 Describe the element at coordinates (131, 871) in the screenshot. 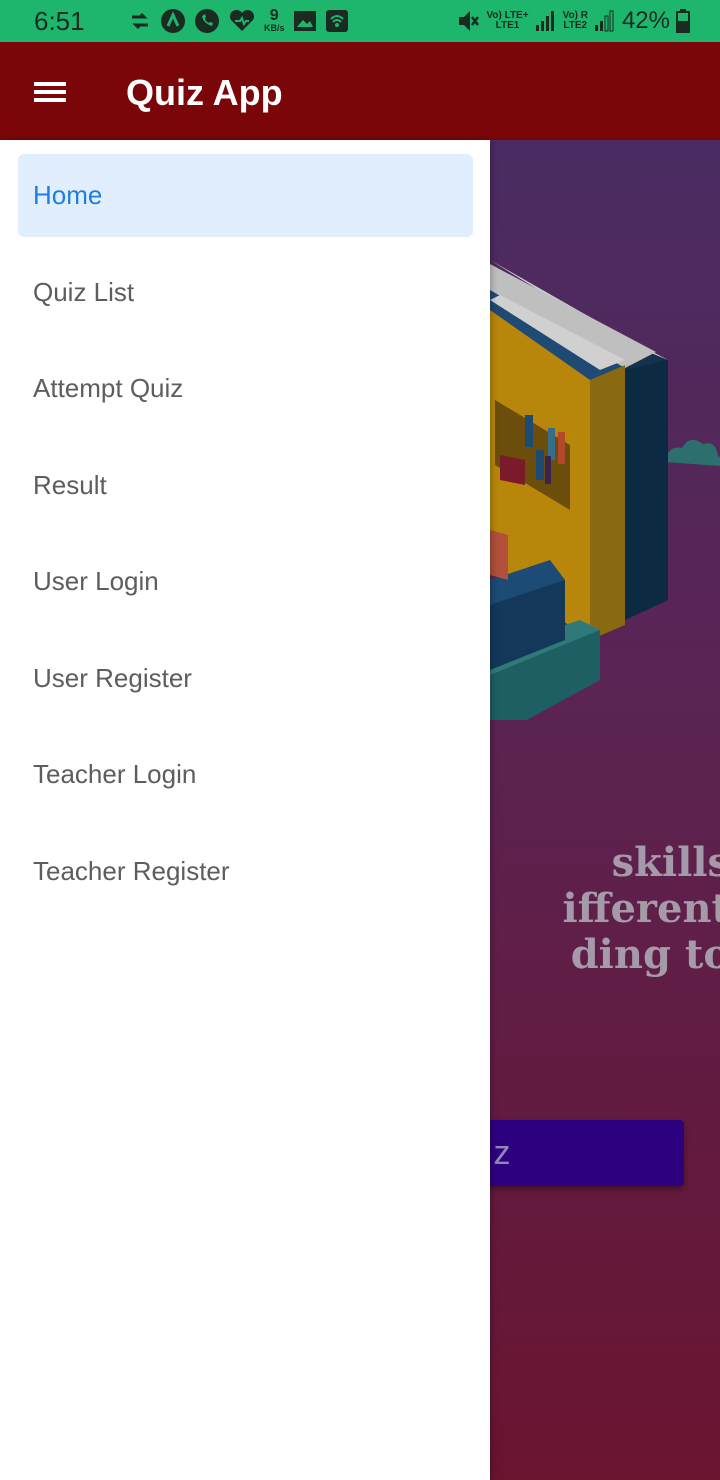

I see `drawer-item-label: Teacher Register` at that location.